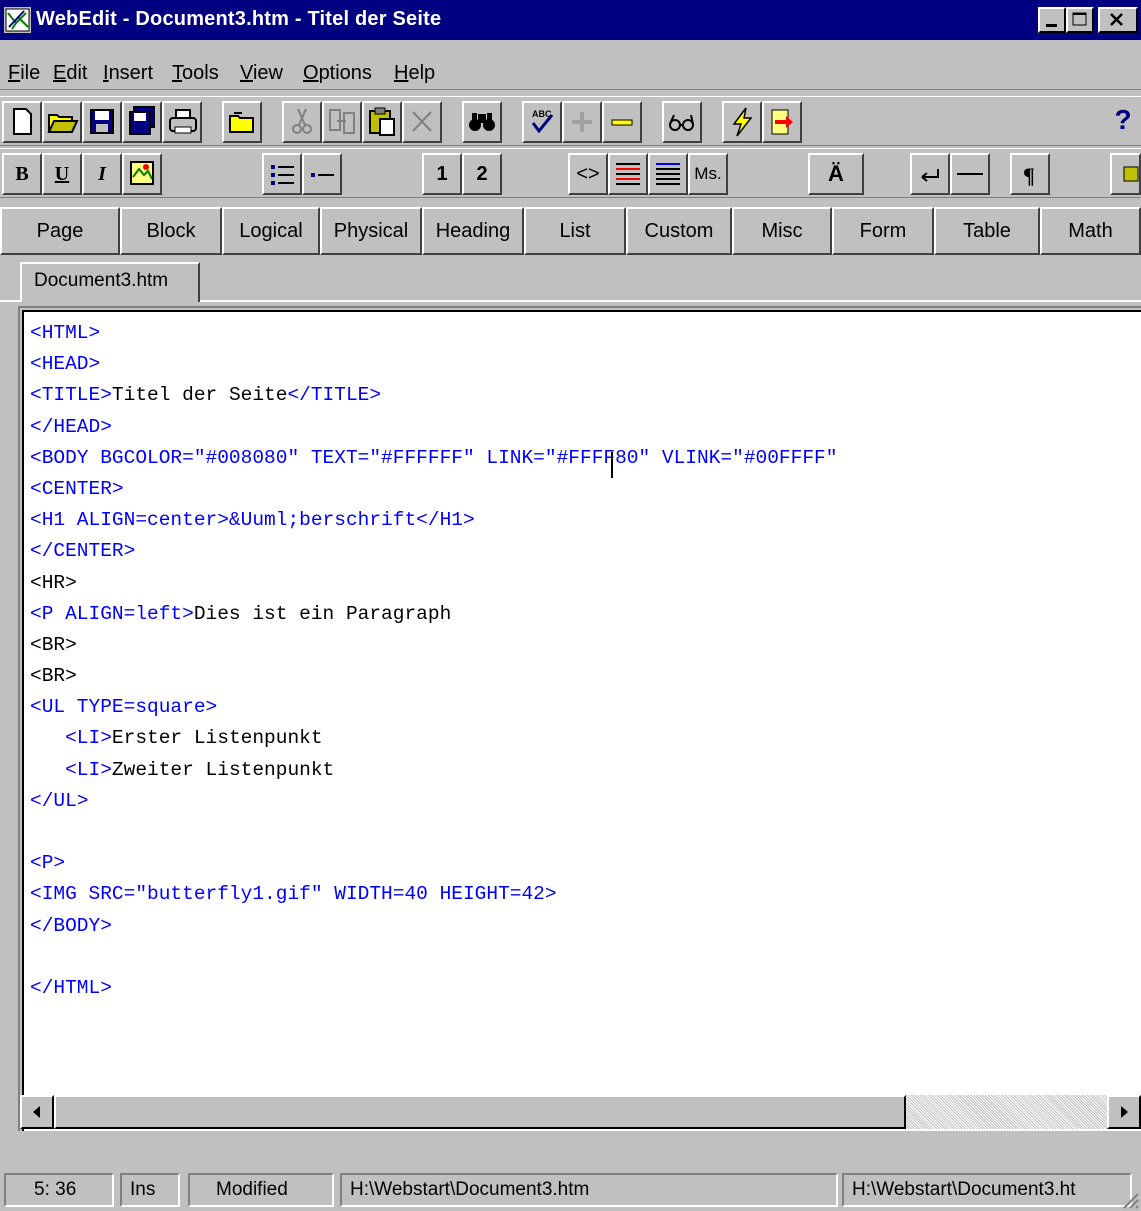 Image resolution: width=1141 pixels, height=1211 pixels. I want to click on list-item-icon, so click(322, 175).